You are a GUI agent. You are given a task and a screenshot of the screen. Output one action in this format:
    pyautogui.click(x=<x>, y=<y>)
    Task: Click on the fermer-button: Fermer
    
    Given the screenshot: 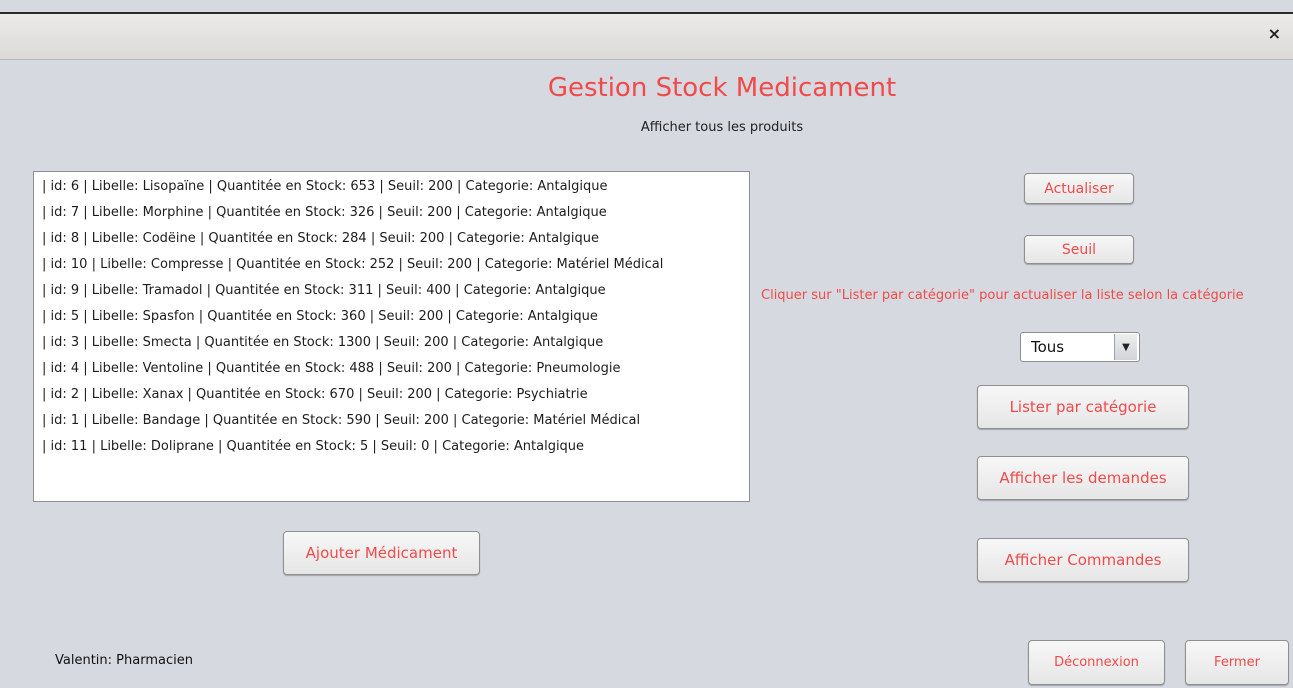 What is the action you would take?
    pyautogui.click(x=1237, y=662)
    